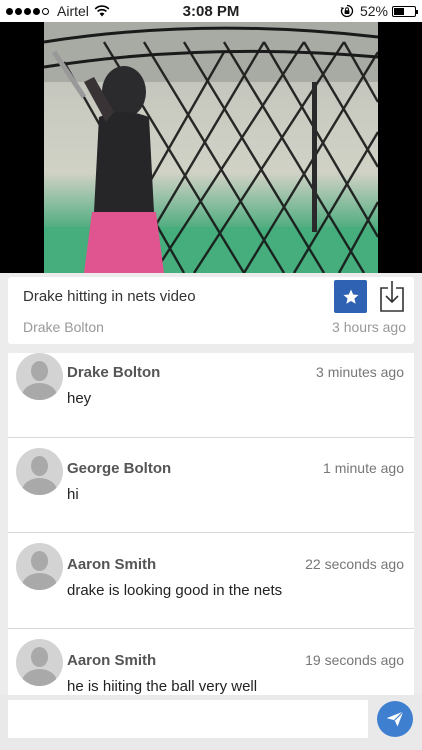 The image size is (422, 750). I want to click on status-right: 52%, so click(379, 11).